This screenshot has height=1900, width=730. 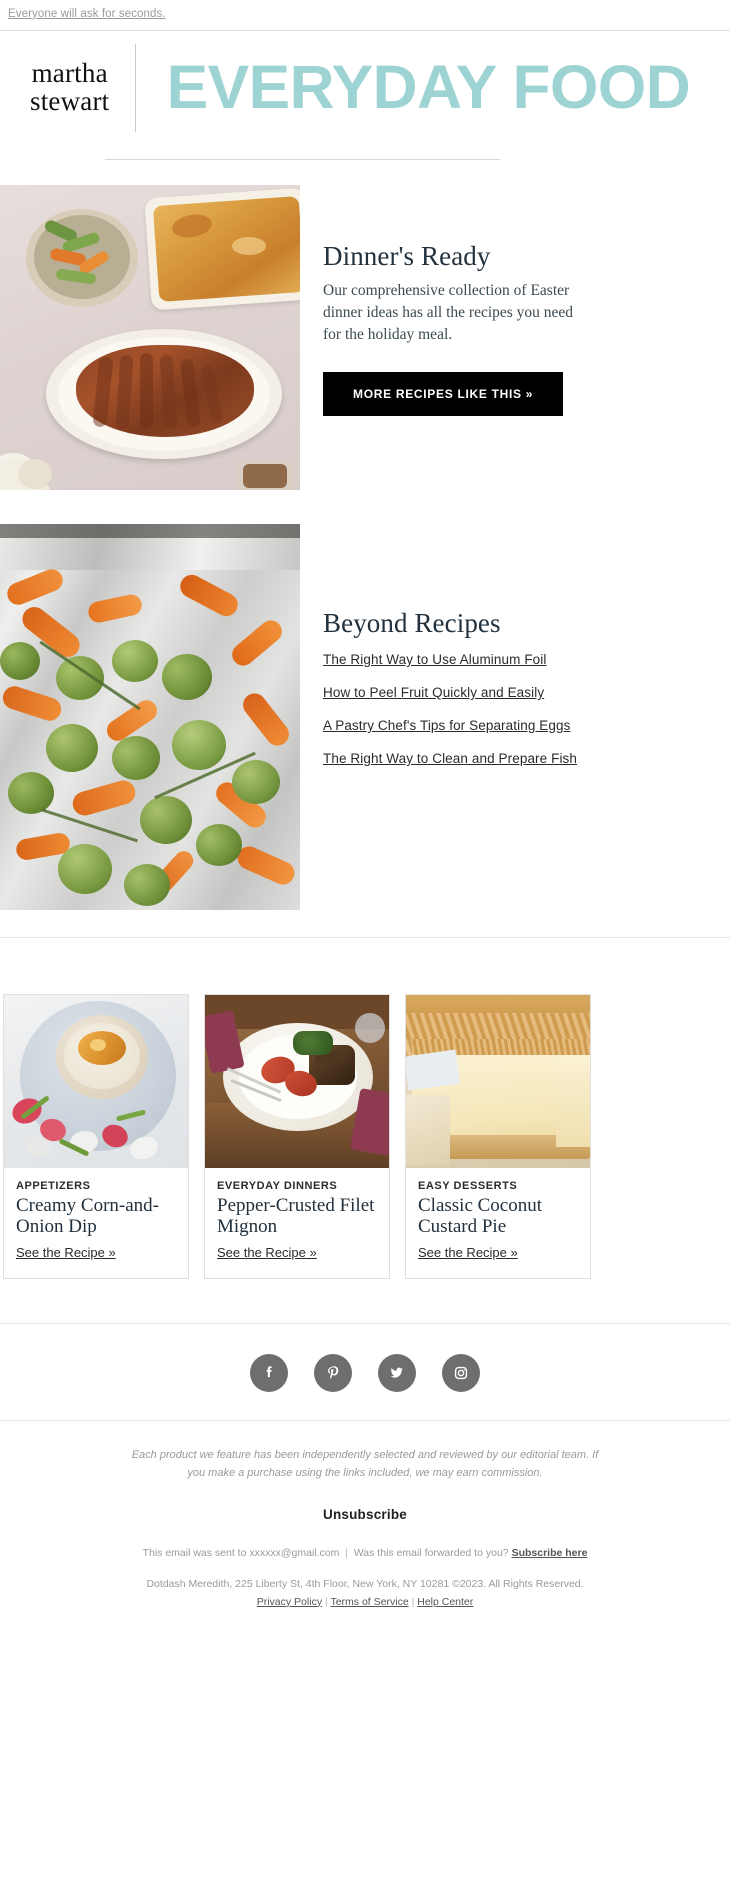 What do you see at coordinates (289, 1602) in the screenshot?
I see `privacy-policy-link: Privacy Policy` at bounding box center [289, 1602].